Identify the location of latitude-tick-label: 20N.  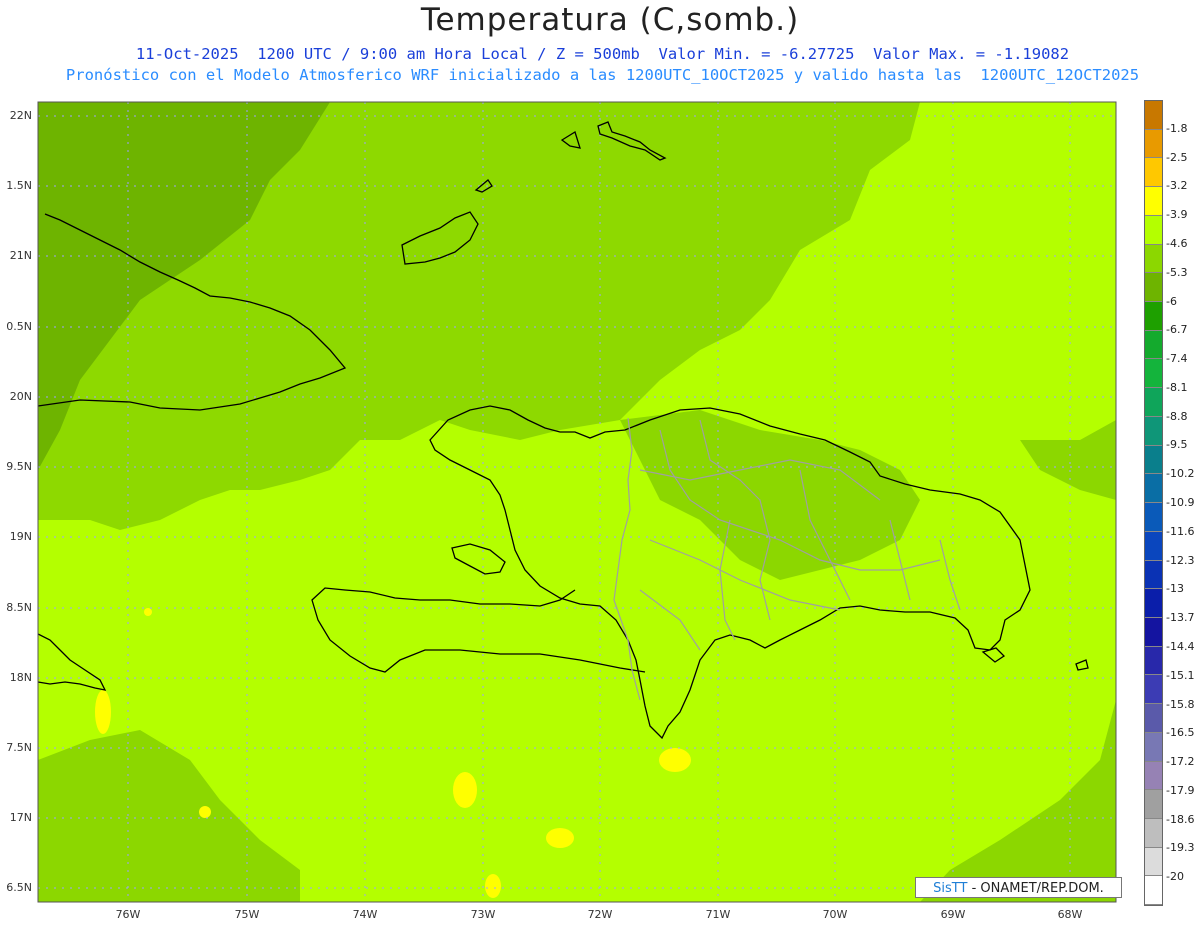
(20, 396).